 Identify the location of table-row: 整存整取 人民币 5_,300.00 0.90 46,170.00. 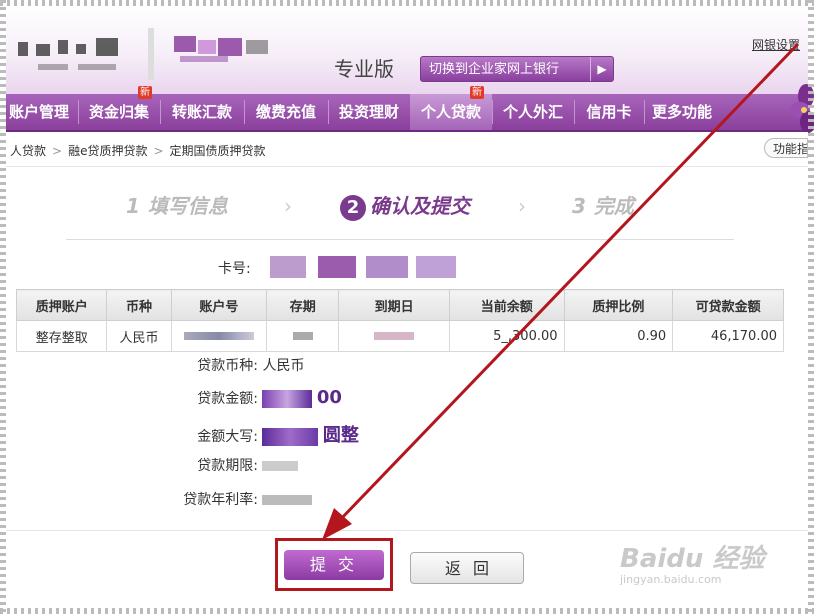
(399, 336).